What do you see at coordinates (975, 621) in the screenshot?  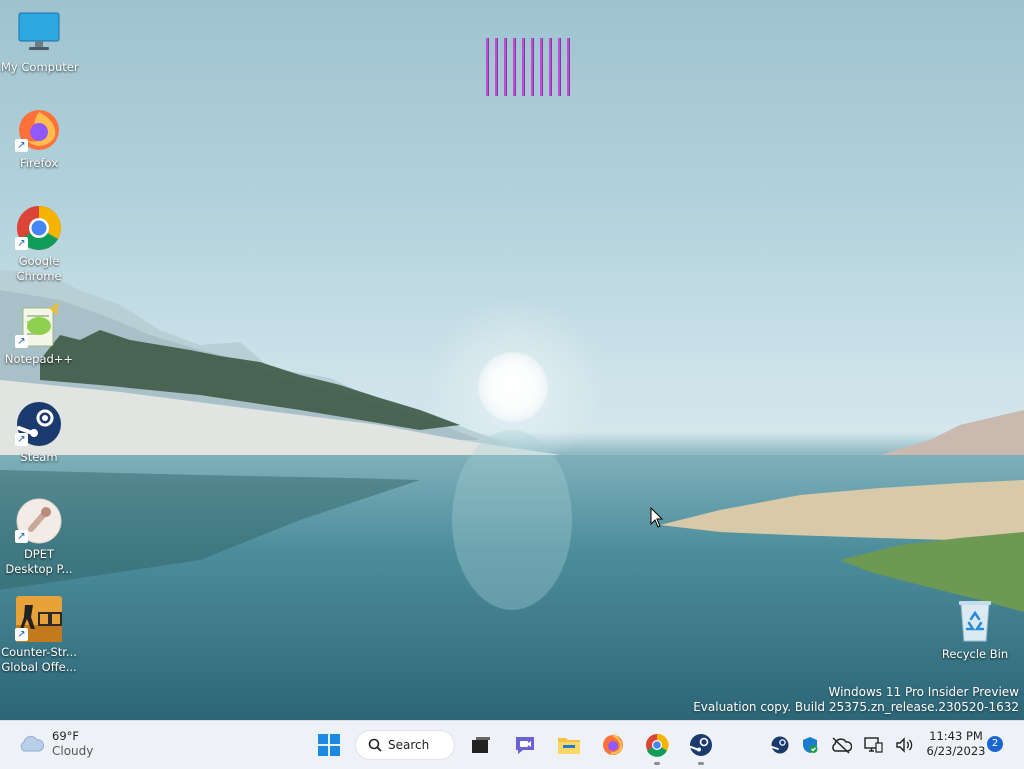 I see `recycle-bin-icon` at bounding box center [975, 621].